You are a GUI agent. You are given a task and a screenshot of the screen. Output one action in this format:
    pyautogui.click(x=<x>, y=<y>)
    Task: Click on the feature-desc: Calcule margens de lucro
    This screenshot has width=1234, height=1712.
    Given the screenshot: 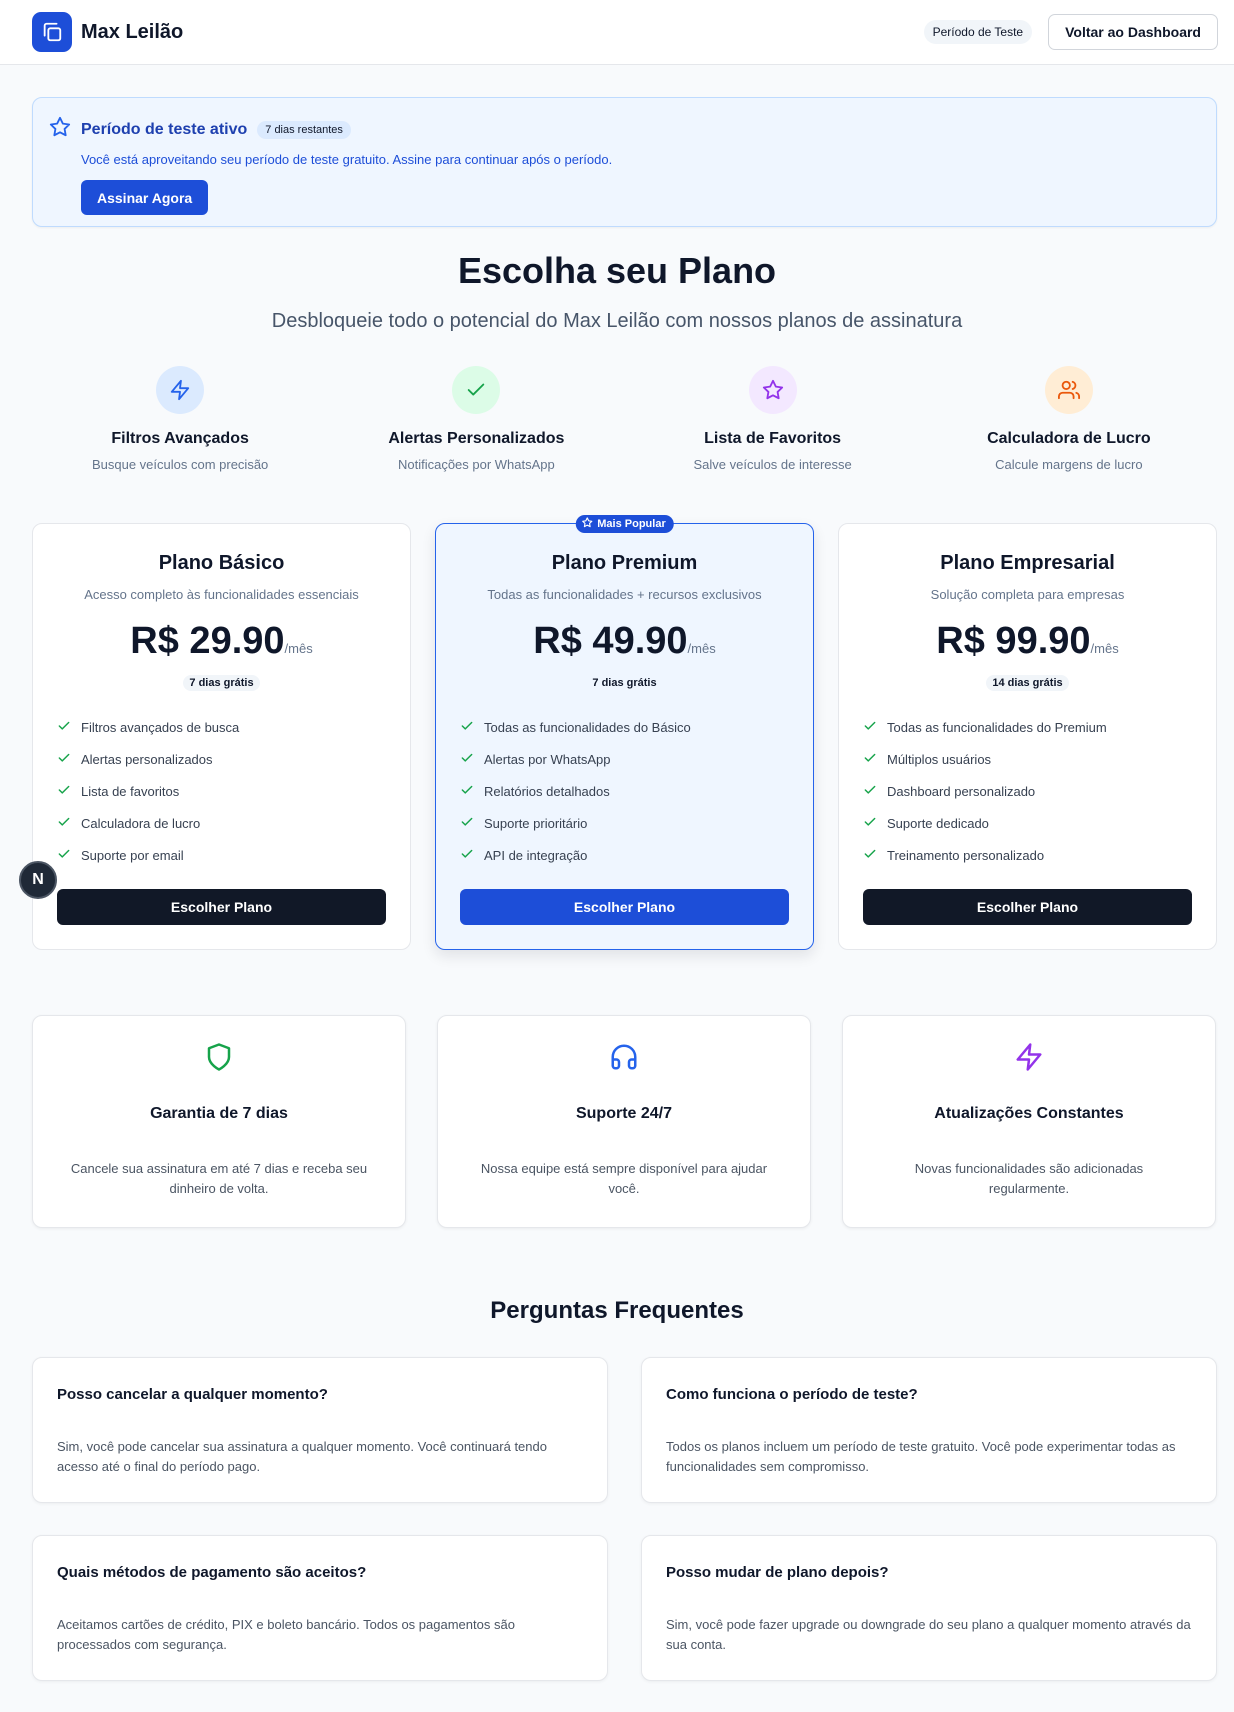 What is the action you would take?
    pyautogui.click(x=1069, y=464)
    